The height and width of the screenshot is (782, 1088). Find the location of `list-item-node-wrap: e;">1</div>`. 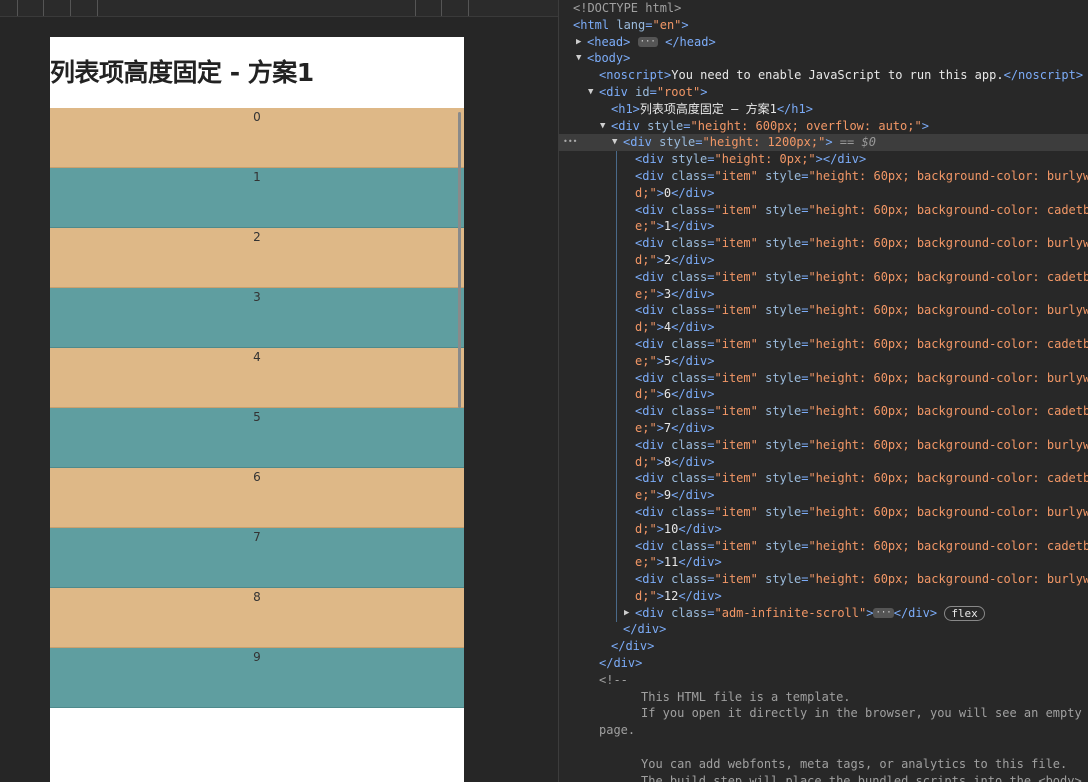

list-item-node-wrap: e;">1</div> is located at coordinates (823, 226).